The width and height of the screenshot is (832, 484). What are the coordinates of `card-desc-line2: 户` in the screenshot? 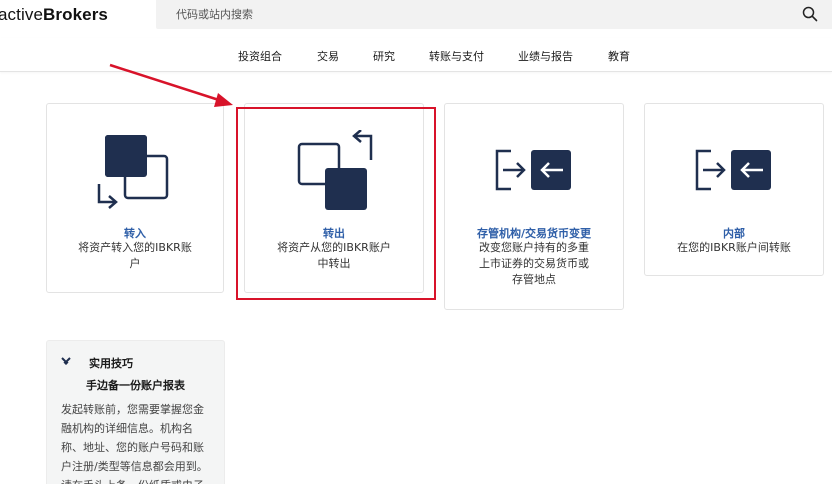 It's located at (135, 263).